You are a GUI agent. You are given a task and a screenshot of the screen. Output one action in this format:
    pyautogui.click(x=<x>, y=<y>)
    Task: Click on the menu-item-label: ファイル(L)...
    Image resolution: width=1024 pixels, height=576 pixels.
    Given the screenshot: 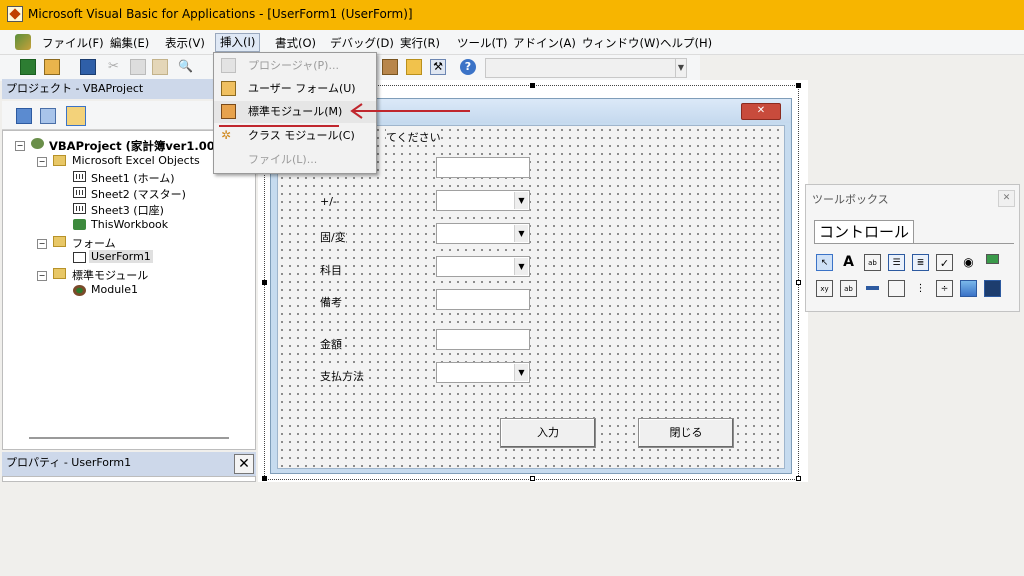 What is the action you would take?
    pyautogui.click(x=283, y=159)
    